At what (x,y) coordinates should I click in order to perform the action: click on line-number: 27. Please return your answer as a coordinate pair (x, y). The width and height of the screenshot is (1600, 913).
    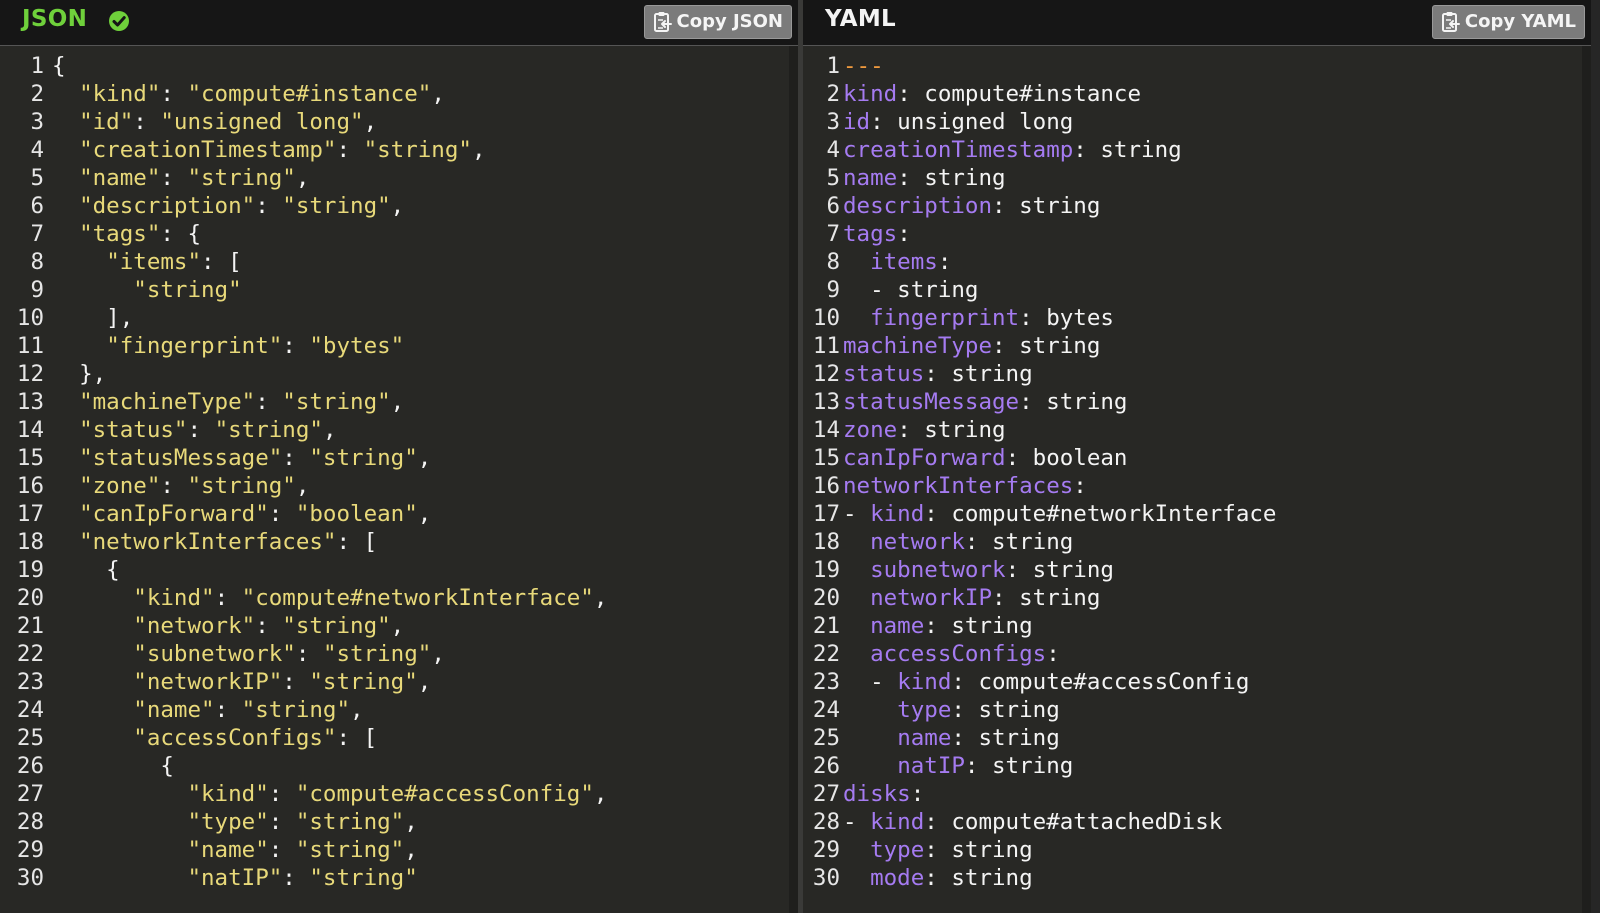
    Looking at the image, I should click on (30, 794).